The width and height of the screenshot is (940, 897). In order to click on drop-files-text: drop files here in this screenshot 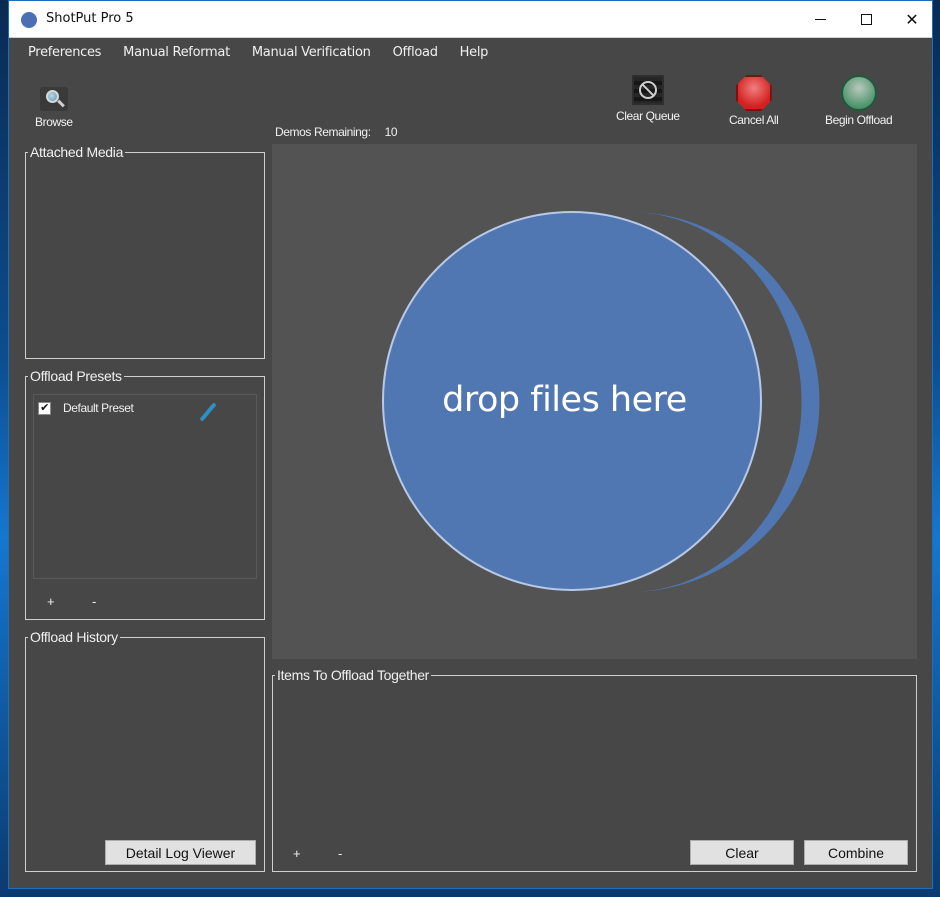, I will do `click(564, 400)`.